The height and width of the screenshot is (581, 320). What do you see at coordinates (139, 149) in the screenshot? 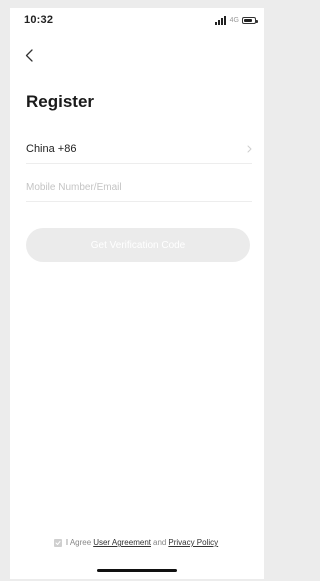
I see `country-selector: China +86` at bounding box center [139, 149].